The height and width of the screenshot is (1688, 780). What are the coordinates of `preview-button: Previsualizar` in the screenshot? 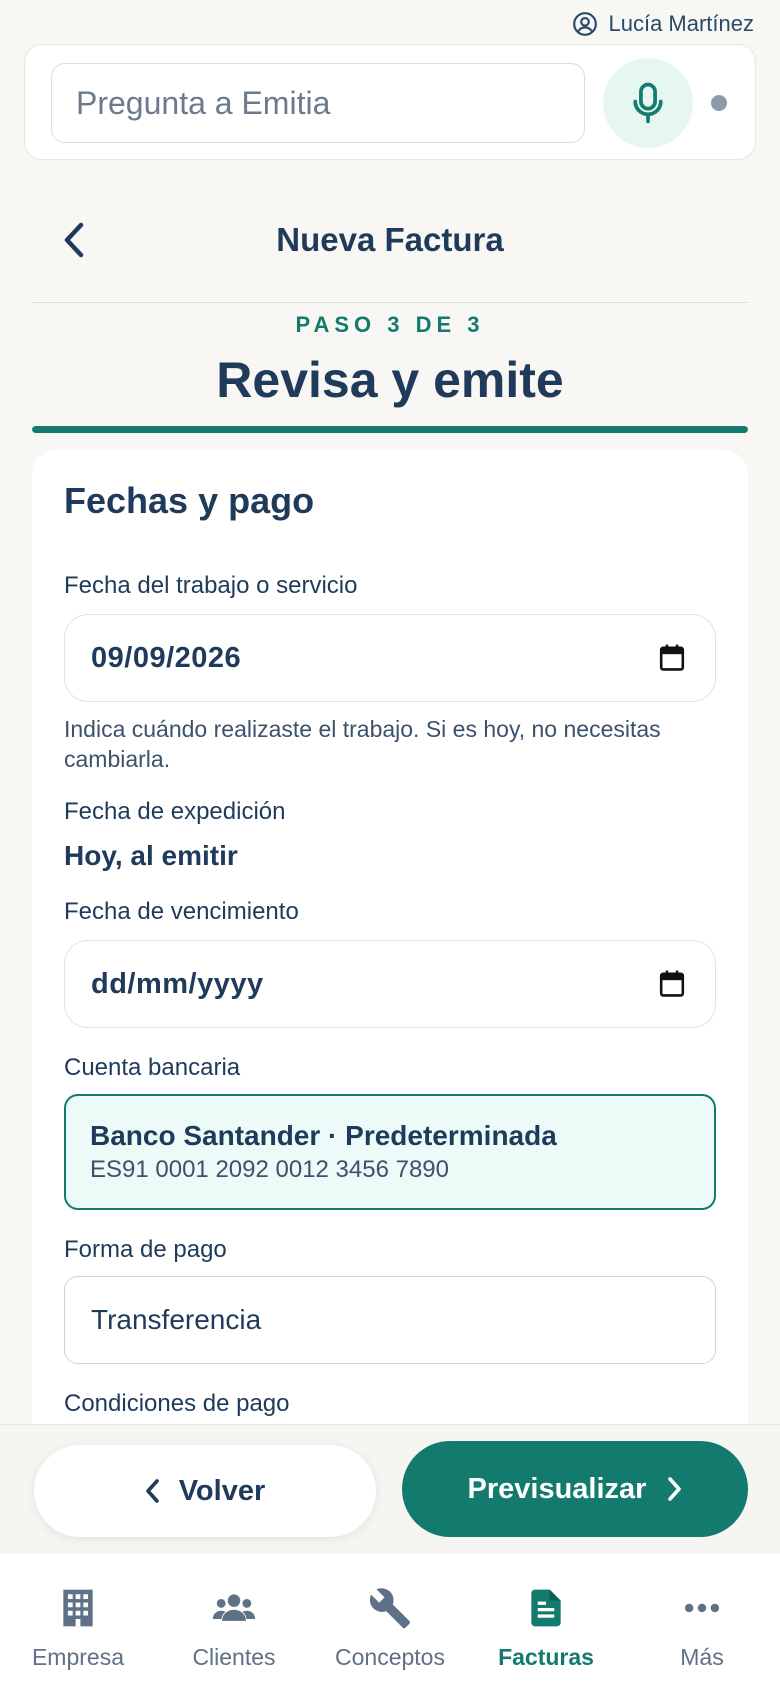 It's located at (575, 1489).